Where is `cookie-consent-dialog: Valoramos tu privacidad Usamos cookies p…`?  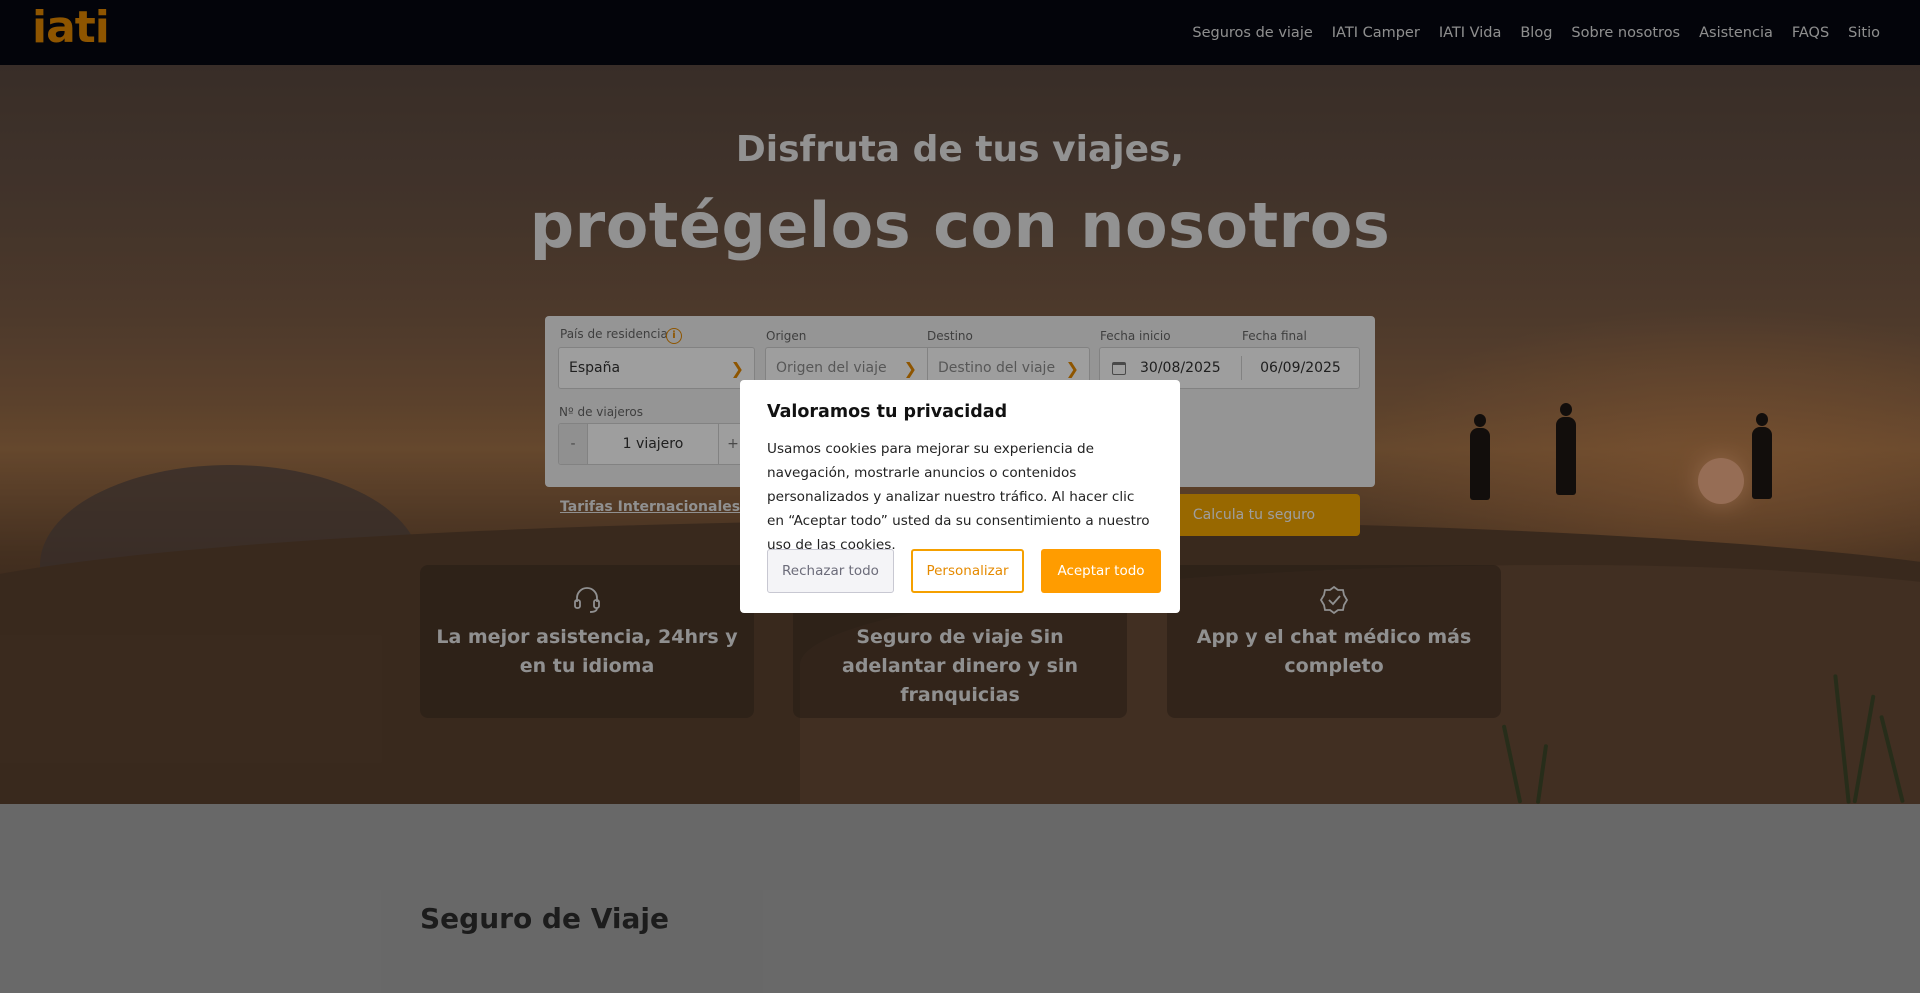 cookie-consent-dialog: Valoramos tu privacidad Usamos cookies p… is located at coordinates (960, 496).